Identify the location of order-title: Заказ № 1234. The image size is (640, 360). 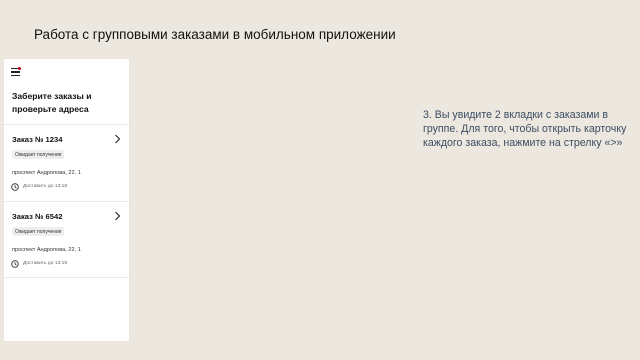
(37, 139).